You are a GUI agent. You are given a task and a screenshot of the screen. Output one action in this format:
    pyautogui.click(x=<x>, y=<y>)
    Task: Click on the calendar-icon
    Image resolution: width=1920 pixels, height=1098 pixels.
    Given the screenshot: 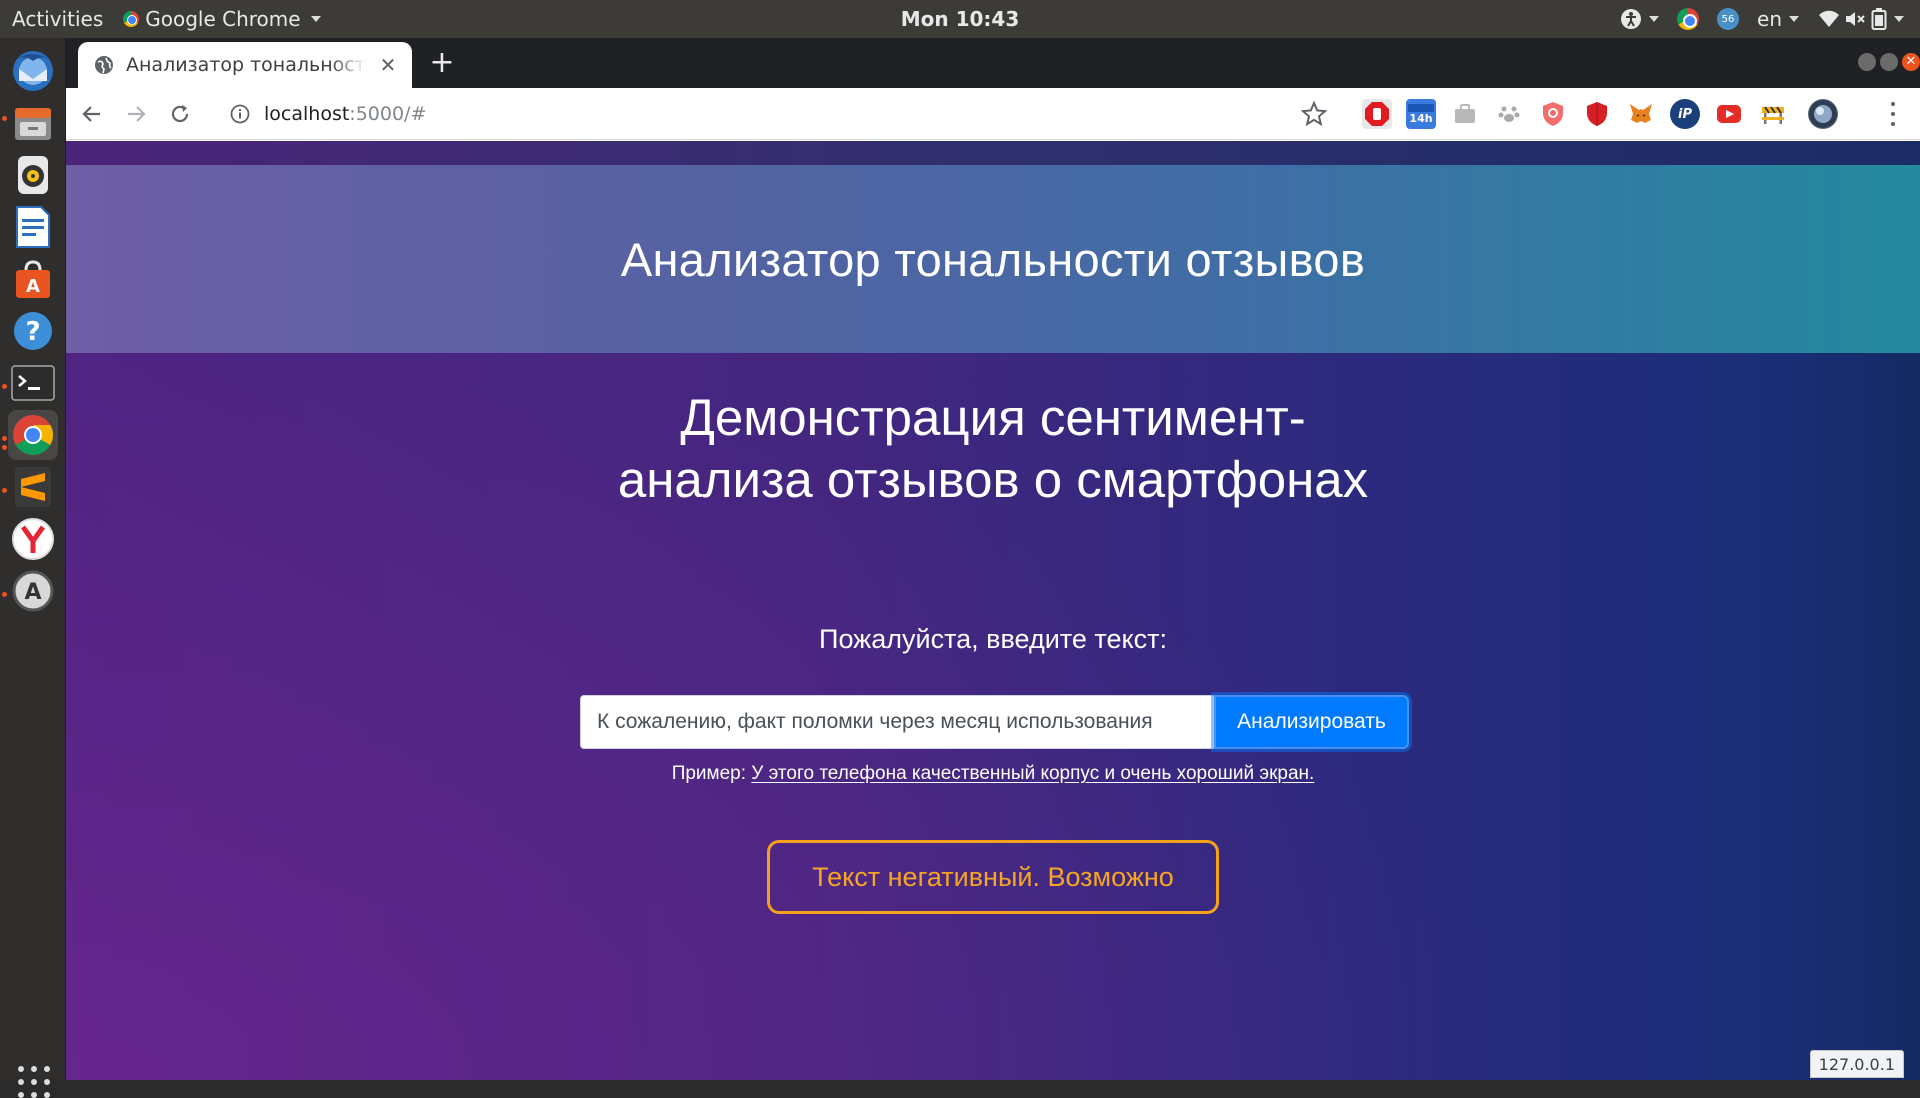 What is the action you would take?
    pyautogui.click(x=1421, y=107)
    